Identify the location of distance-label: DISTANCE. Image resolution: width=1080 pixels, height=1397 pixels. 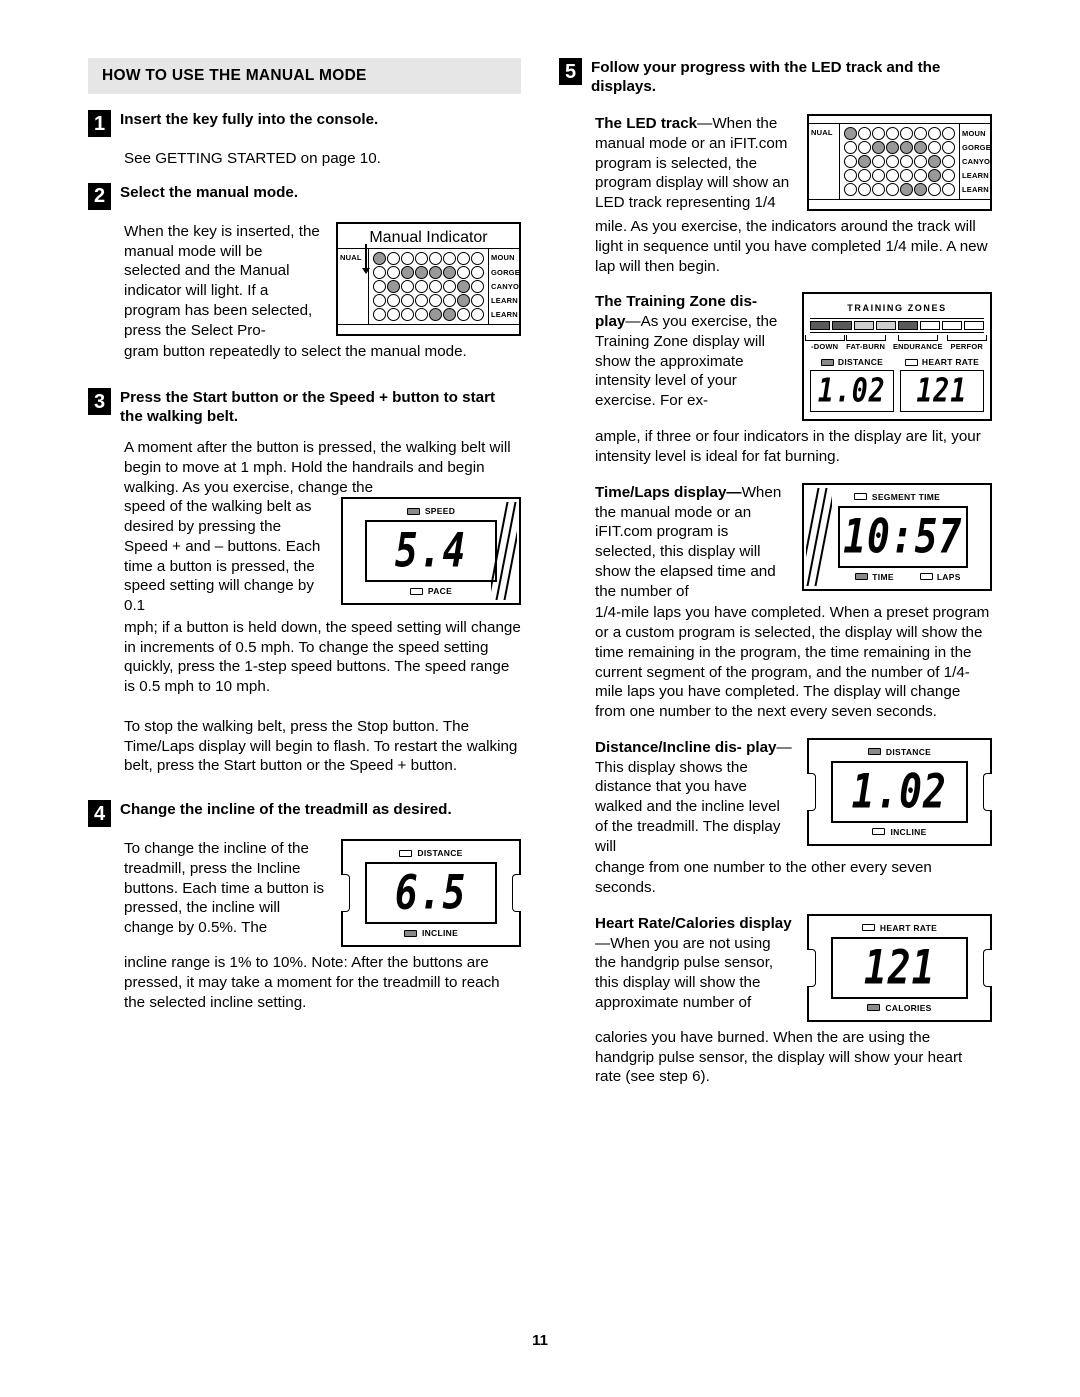
(908, 751).